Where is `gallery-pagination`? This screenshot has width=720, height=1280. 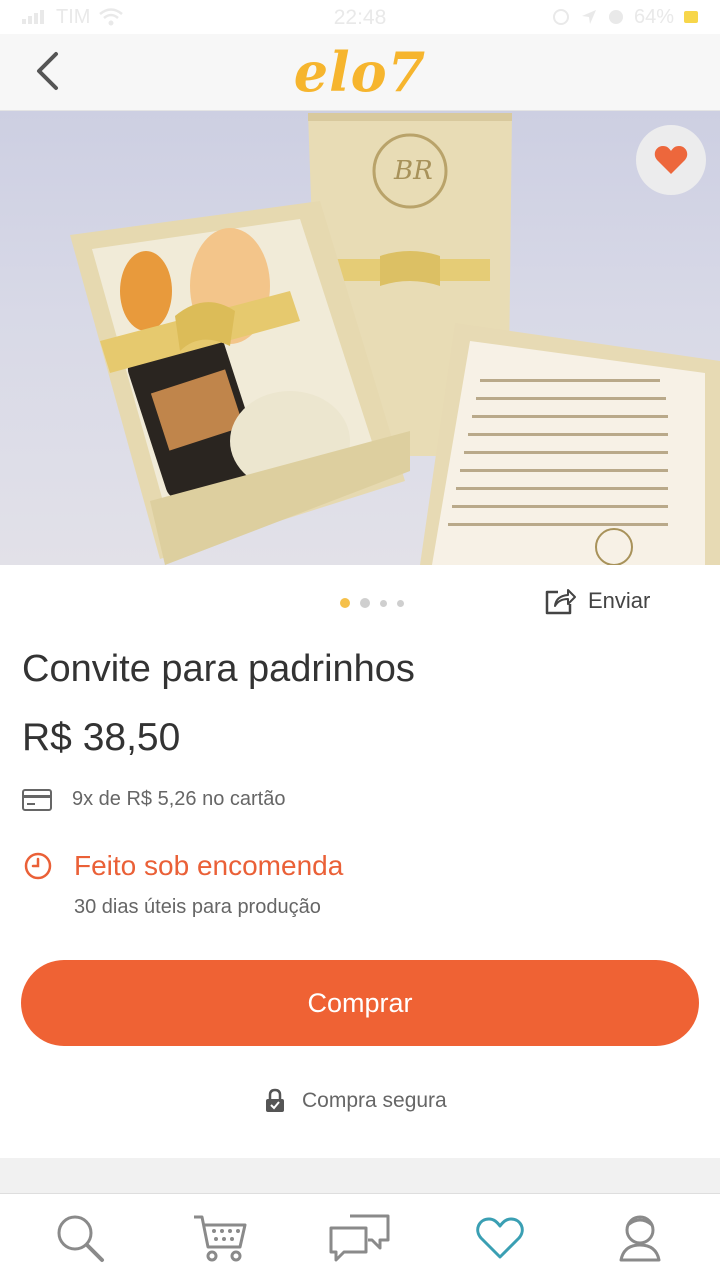
gallery-pagination is located at coordinates (372, 603).